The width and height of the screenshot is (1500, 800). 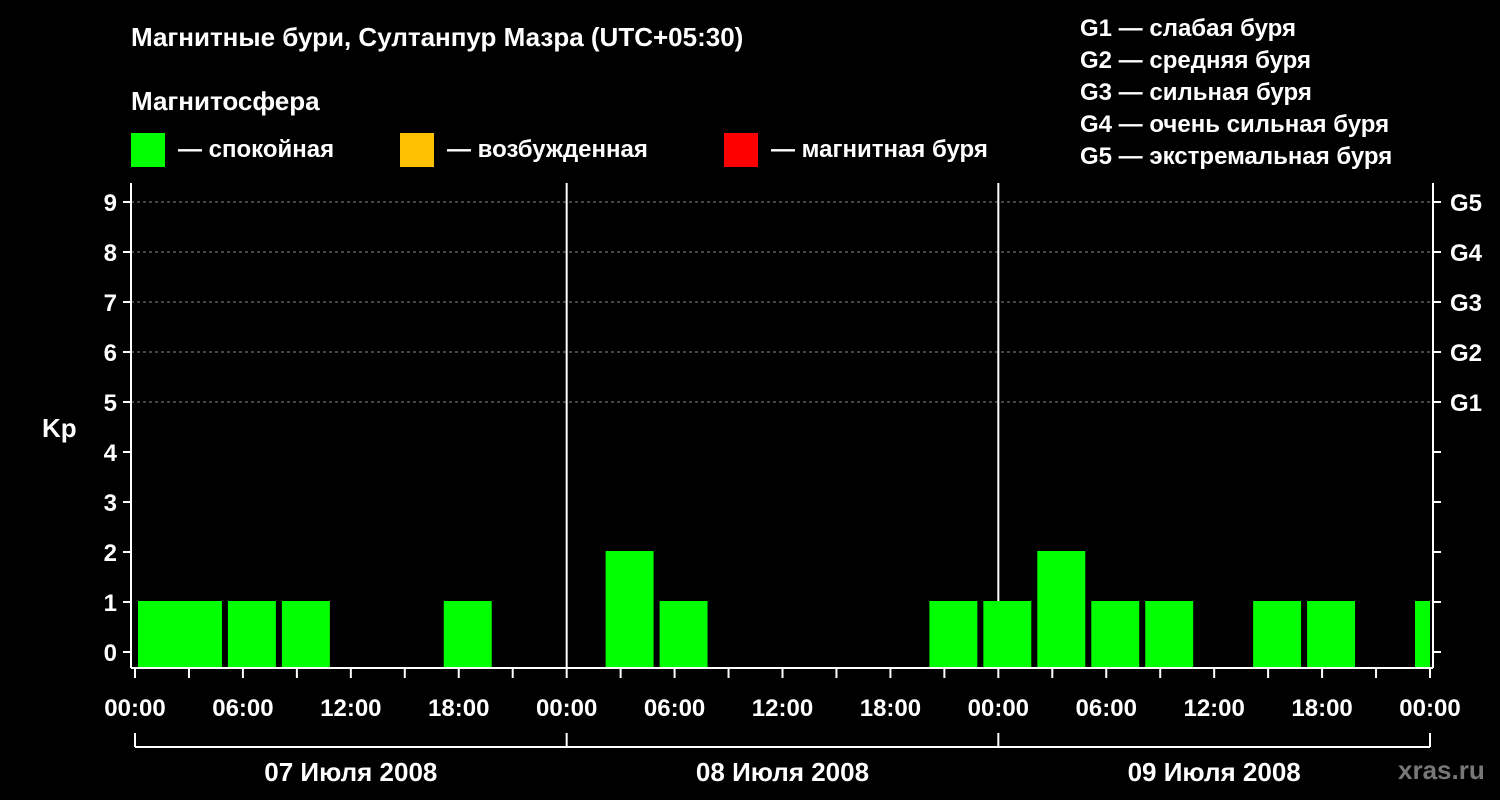 What do you see at coordinates (110, 503) in the screenshot?
I see `y-tick-label: 3` at bounding box center [110, 503].